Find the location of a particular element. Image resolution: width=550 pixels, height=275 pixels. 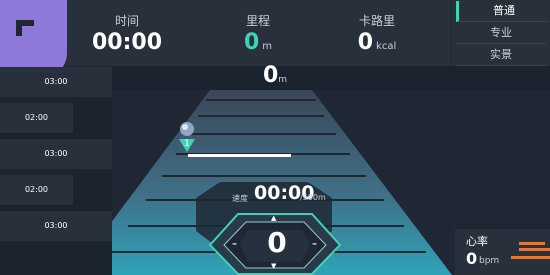

tab-professional: 专业 is located at coordinates (501, 33).